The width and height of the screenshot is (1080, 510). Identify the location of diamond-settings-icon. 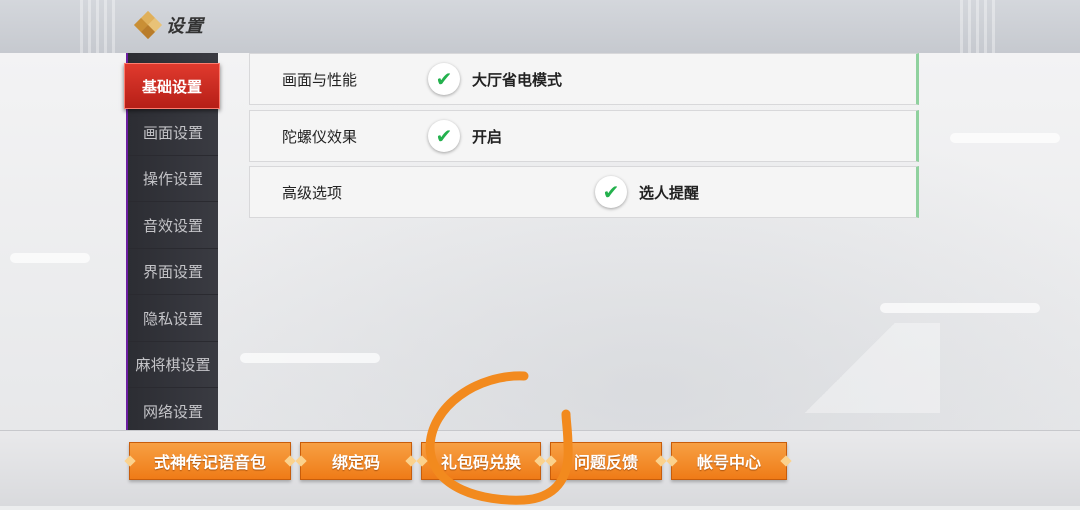
(148, 25).